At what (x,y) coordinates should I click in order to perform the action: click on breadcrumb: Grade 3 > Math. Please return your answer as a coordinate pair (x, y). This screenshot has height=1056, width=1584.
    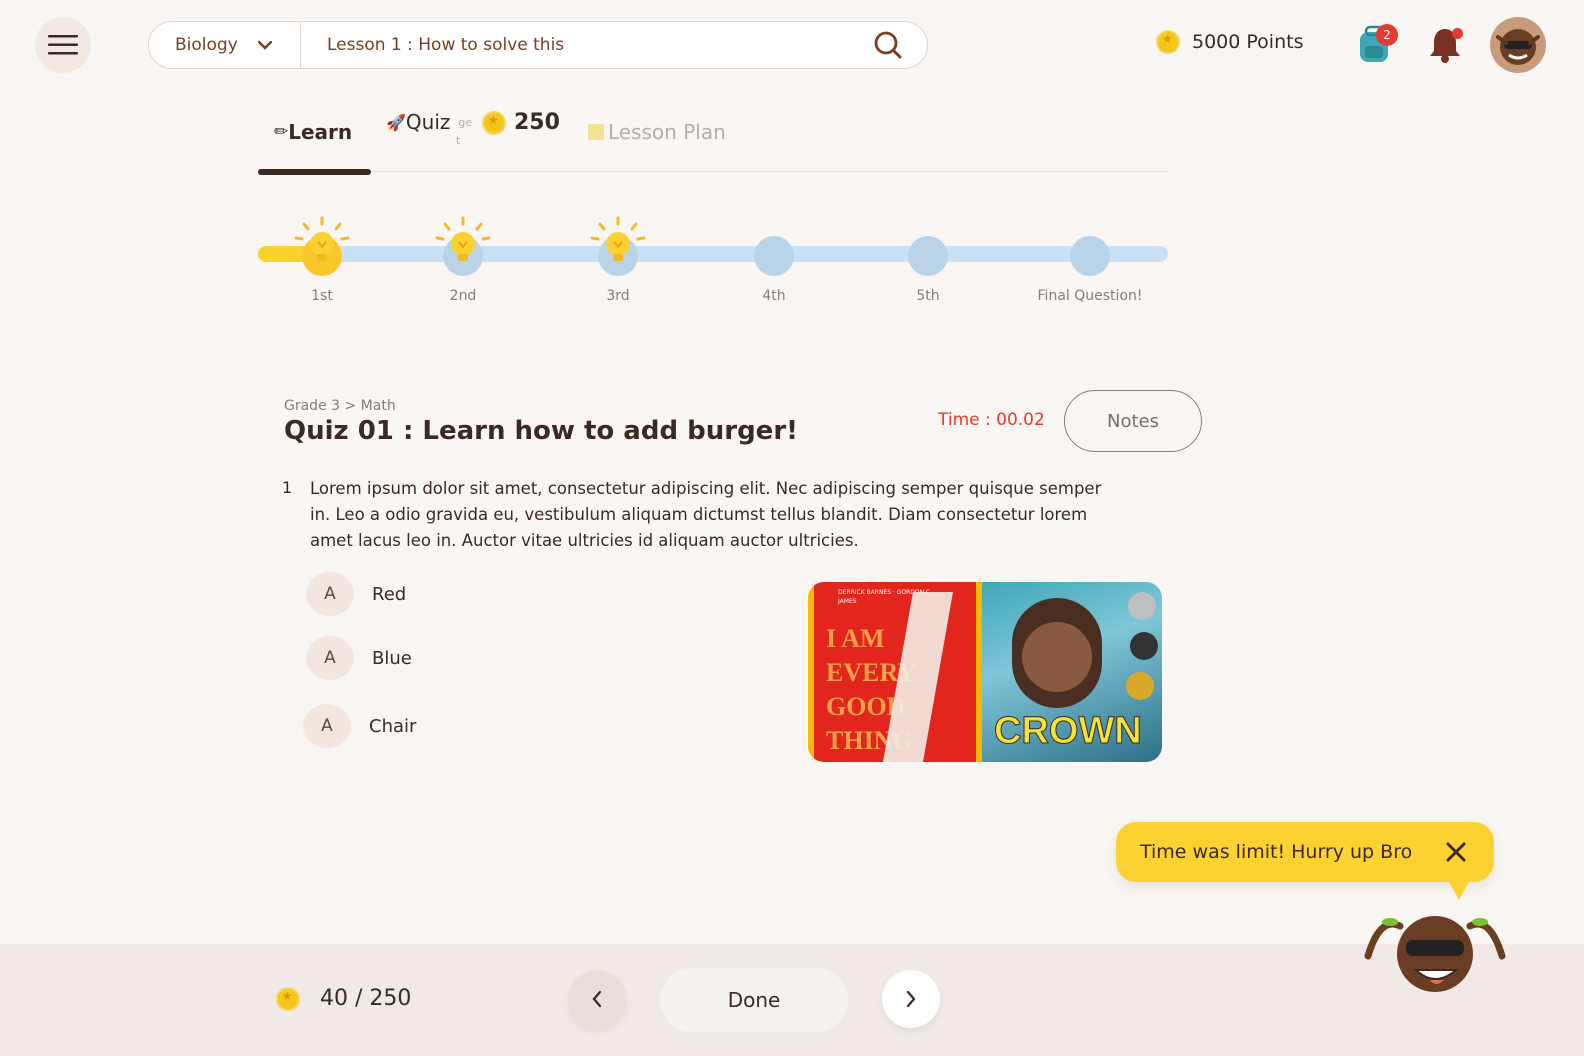
    Looking at the image, I should click on (340, 406).